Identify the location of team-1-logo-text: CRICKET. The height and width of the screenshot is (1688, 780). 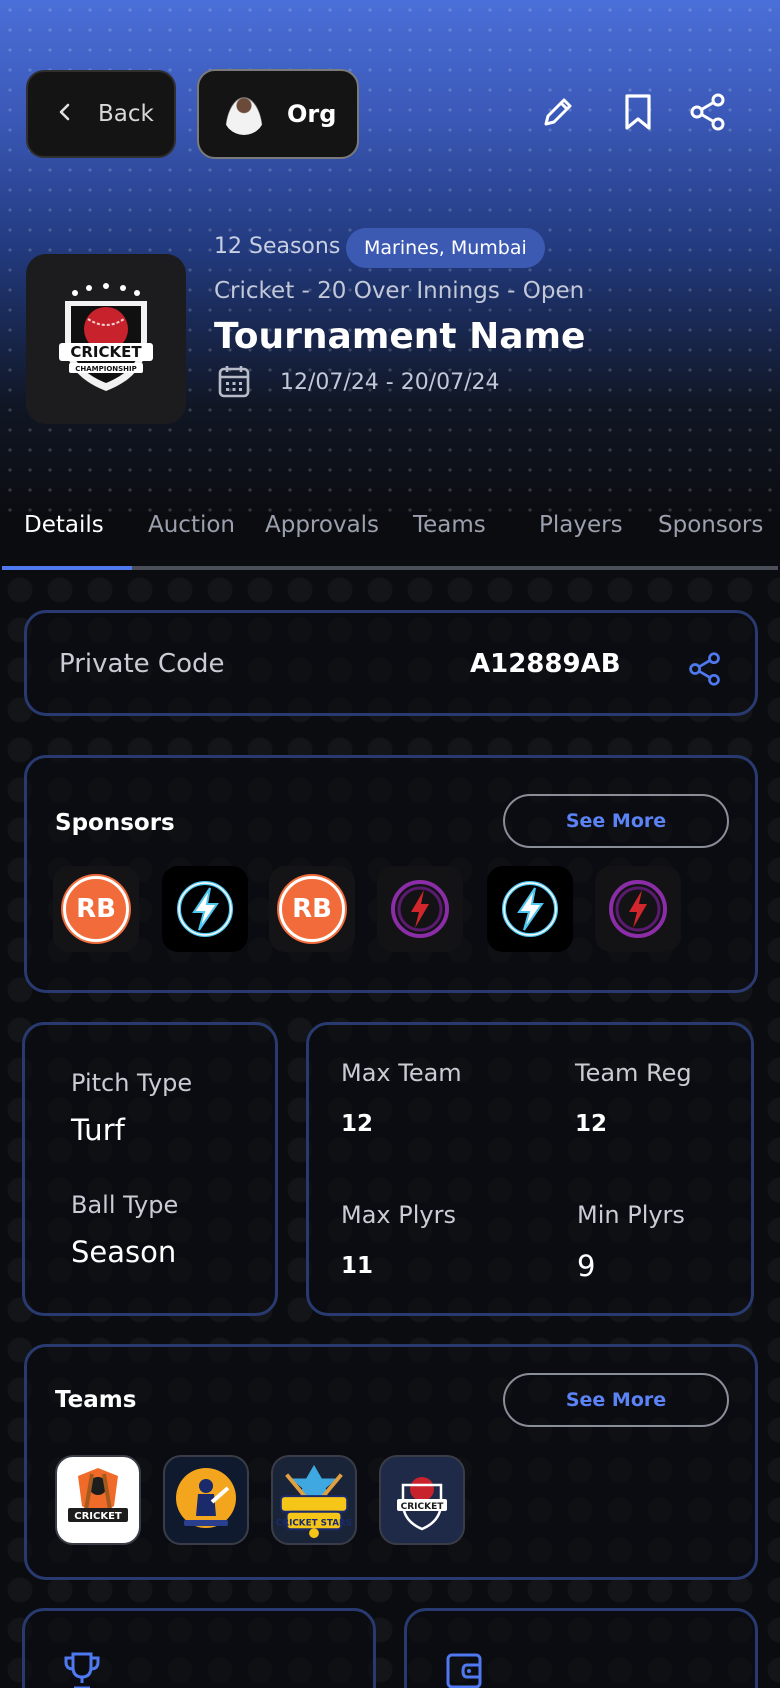
(98, 1516).